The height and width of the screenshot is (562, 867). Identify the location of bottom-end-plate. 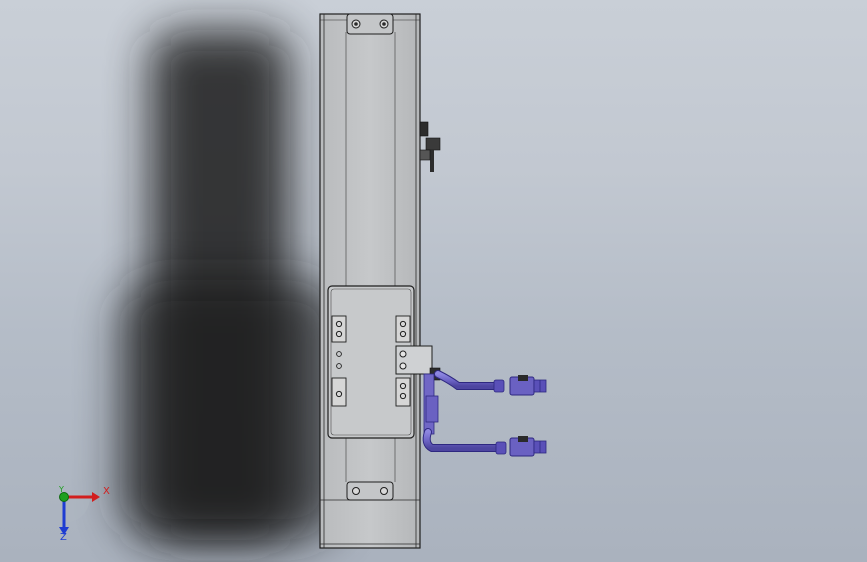
(370, 491).